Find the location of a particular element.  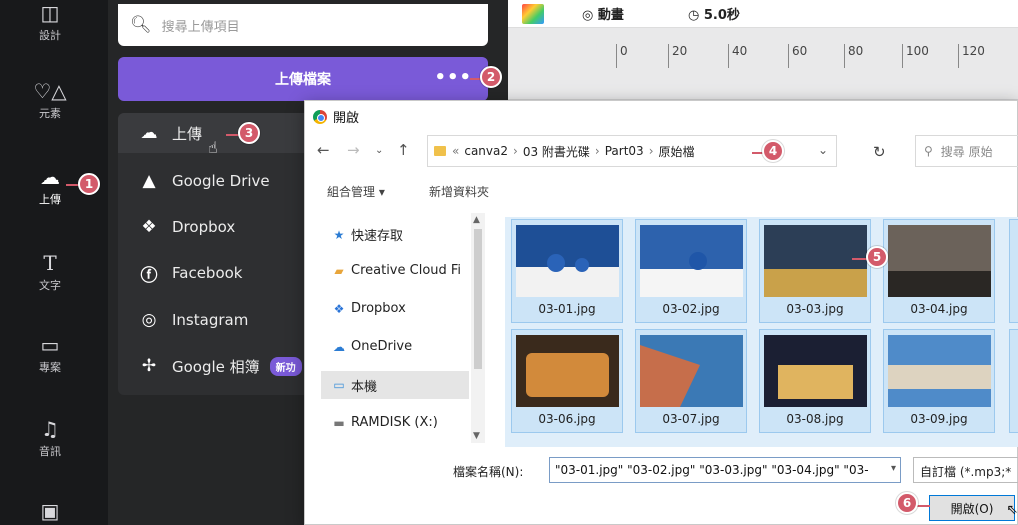

onedrive-icon: ☁ is located at coordinates (339, 346).